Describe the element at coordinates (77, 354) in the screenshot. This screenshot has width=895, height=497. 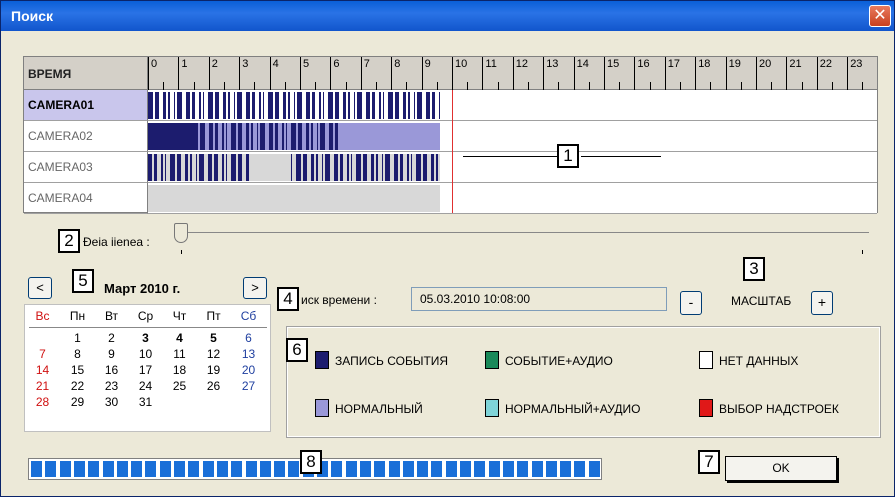
I see `calendar-day: 8` at that location.